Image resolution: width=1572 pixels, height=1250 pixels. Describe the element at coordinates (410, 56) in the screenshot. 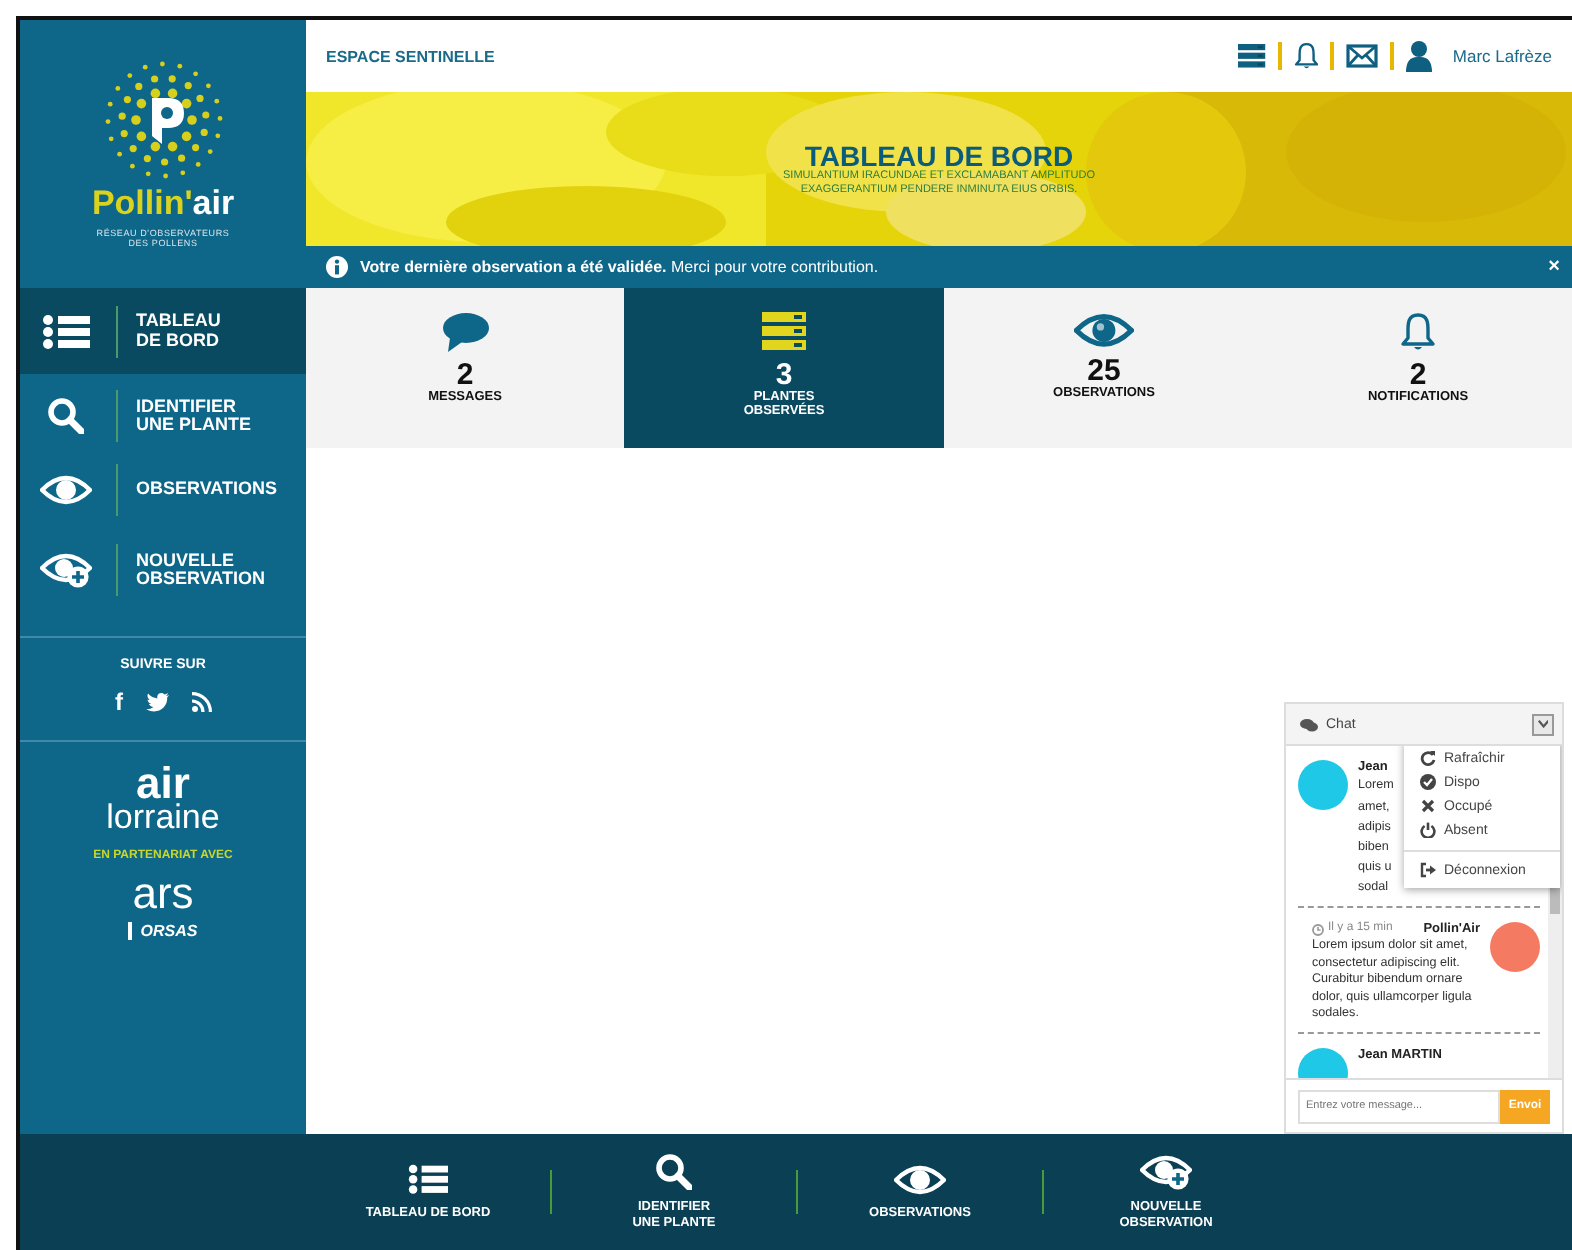

I see `page-title: ESPACE SENTINELLE` at that location.